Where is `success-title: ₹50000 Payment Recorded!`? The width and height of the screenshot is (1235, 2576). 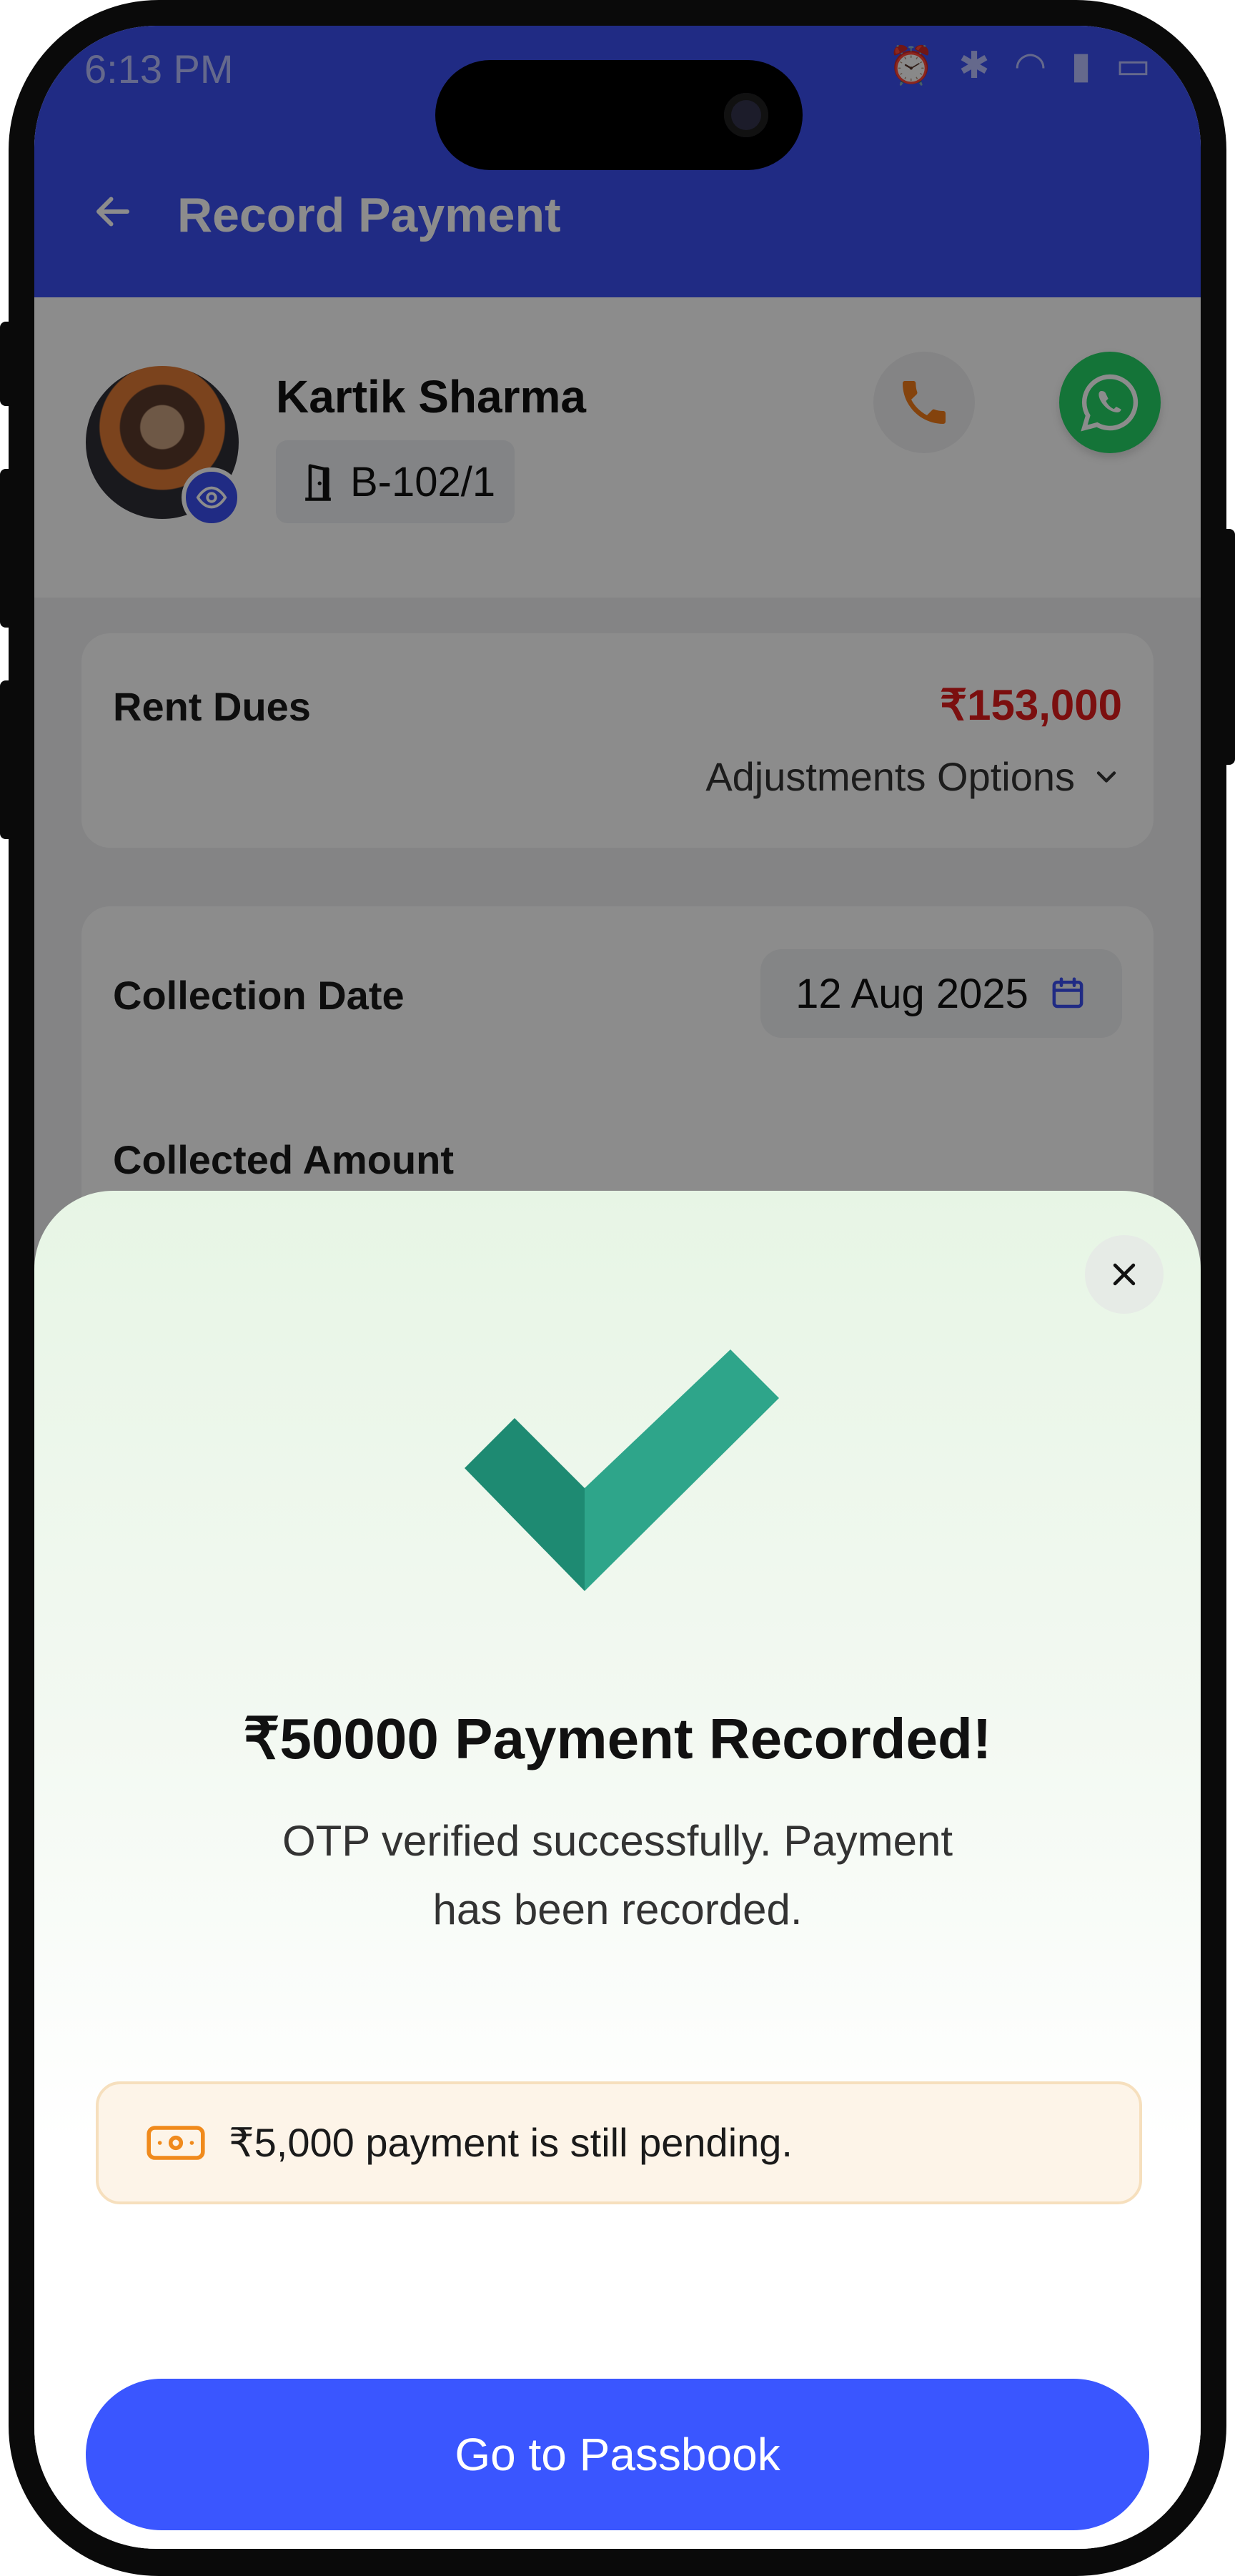 success-title: ₹50000 Payment Recorded! is located at coordinates (617, 1739).